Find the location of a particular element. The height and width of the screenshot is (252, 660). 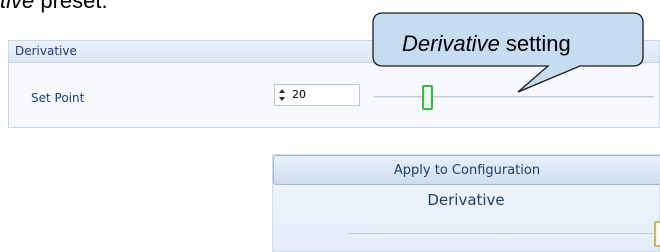

setpoint-slider-track is located at coordinates (514, 97).